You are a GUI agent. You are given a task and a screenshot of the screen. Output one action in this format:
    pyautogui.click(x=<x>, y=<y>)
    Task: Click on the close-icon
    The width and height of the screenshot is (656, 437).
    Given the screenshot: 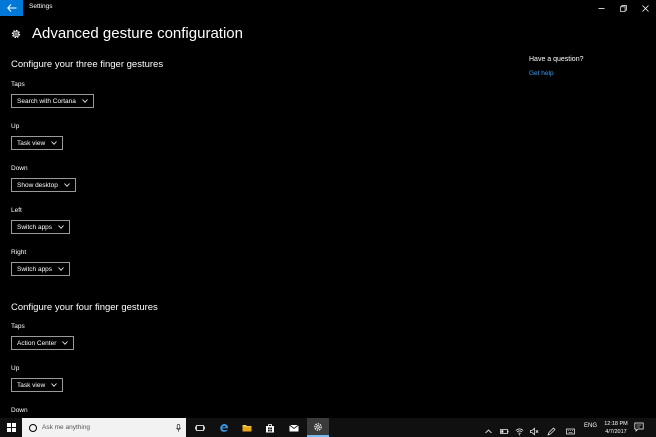 What is the action you would take?
    pyautogui.click(x=645, y=8)
    